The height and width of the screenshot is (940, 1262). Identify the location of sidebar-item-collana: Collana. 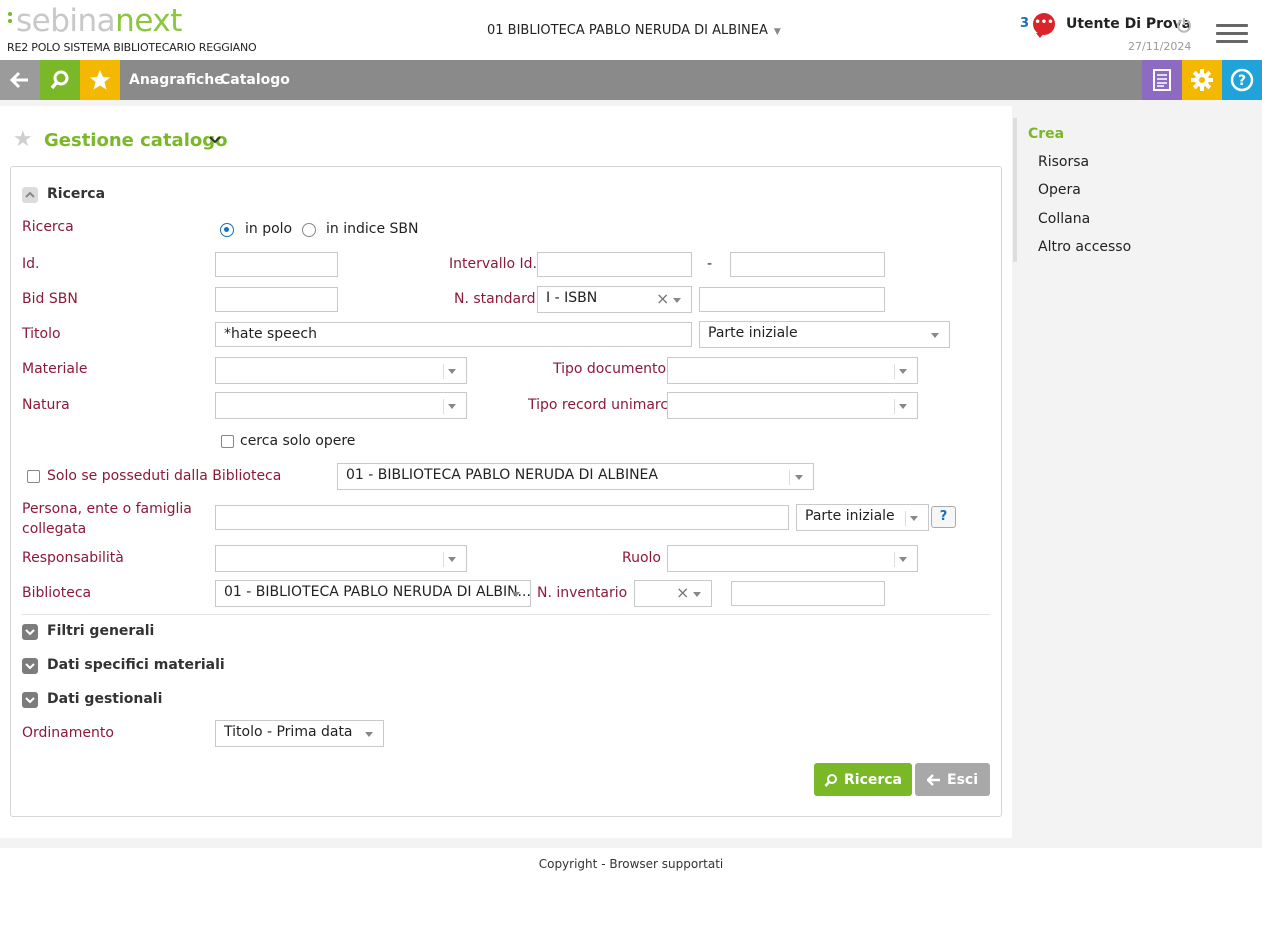
(1064, 219).